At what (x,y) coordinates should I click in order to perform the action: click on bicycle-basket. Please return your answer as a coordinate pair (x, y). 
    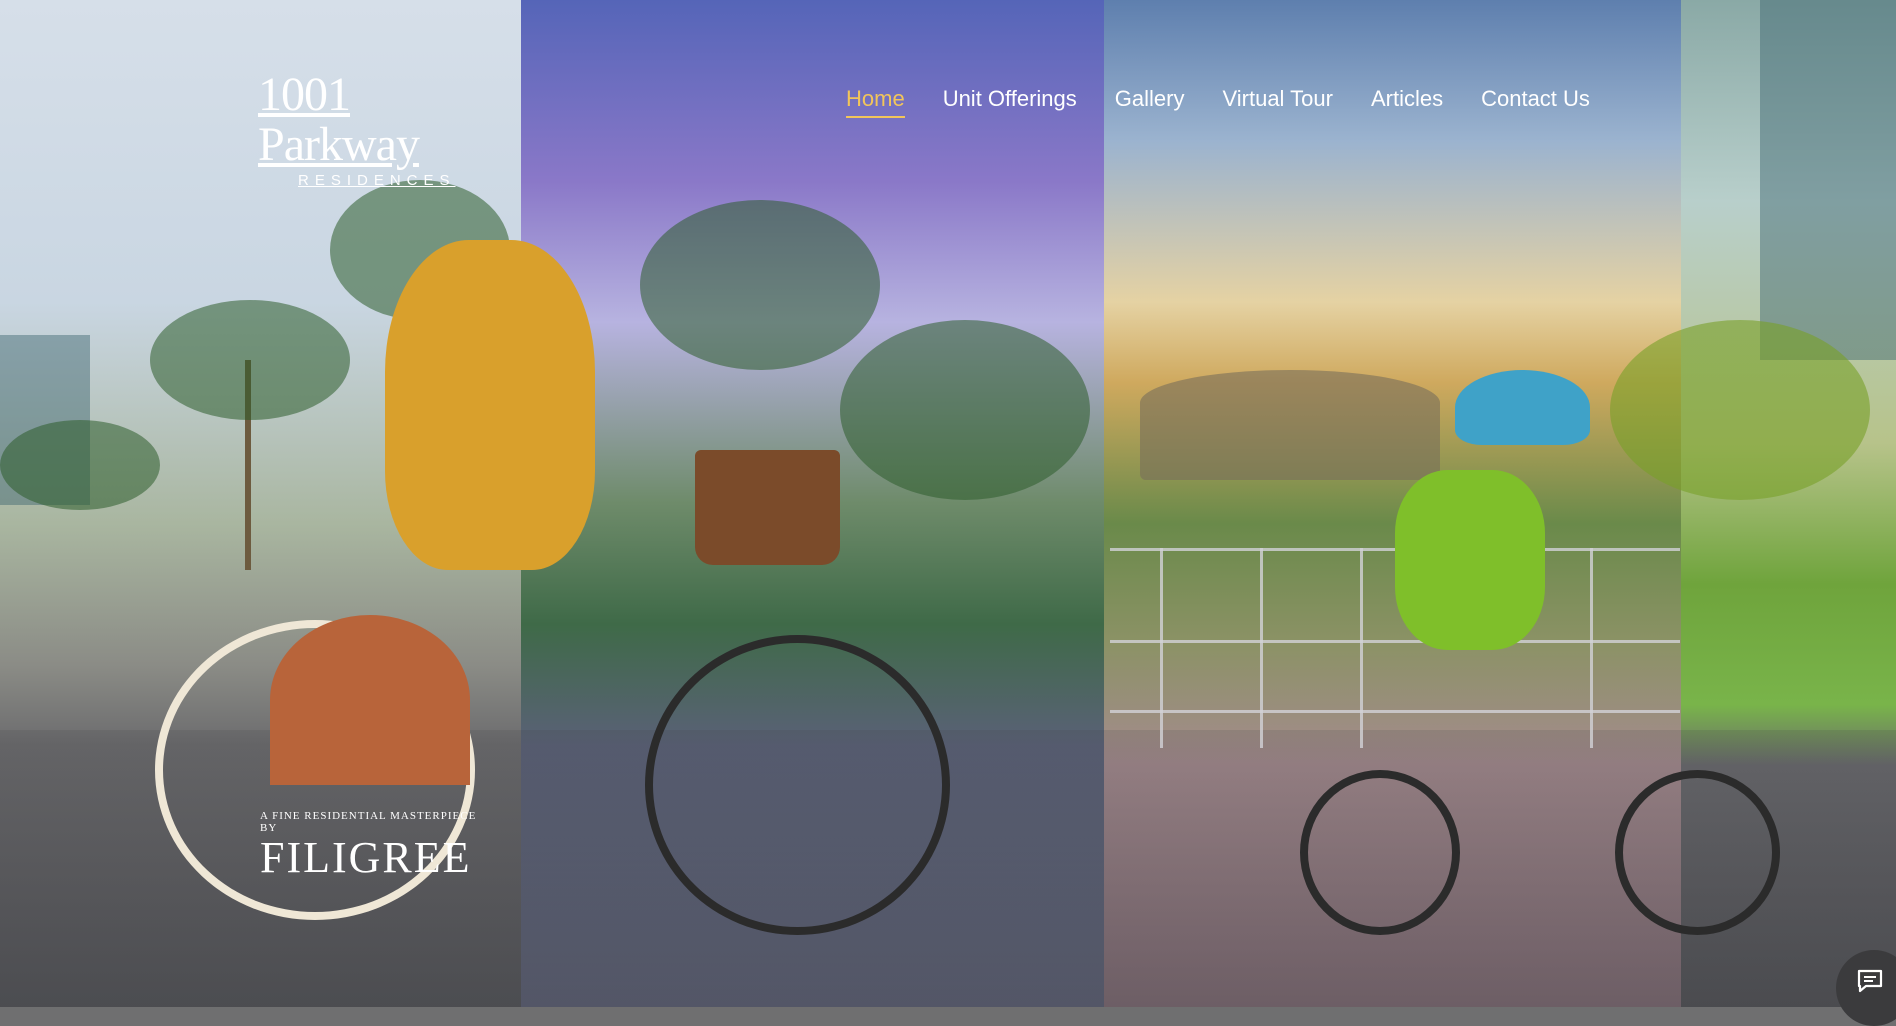
    Looking at the image, I should click on (767, 507).